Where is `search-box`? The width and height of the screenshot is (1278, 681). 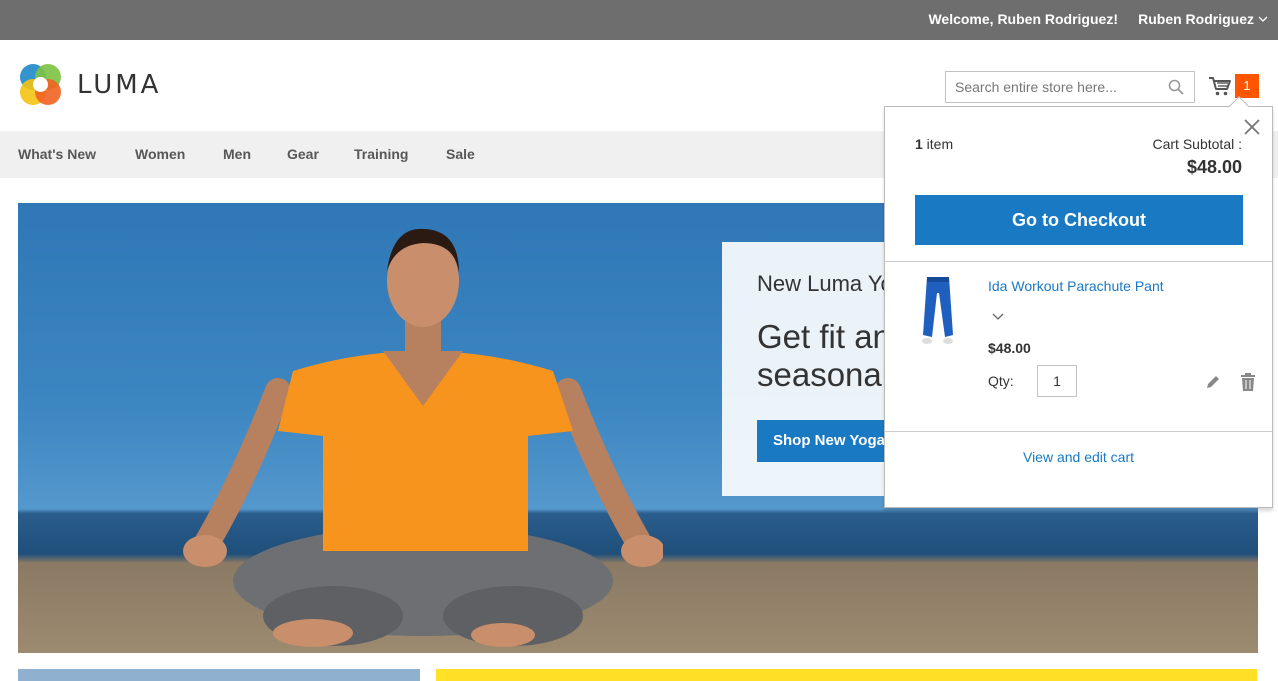 search-box is located at coordinates (1070, 87).